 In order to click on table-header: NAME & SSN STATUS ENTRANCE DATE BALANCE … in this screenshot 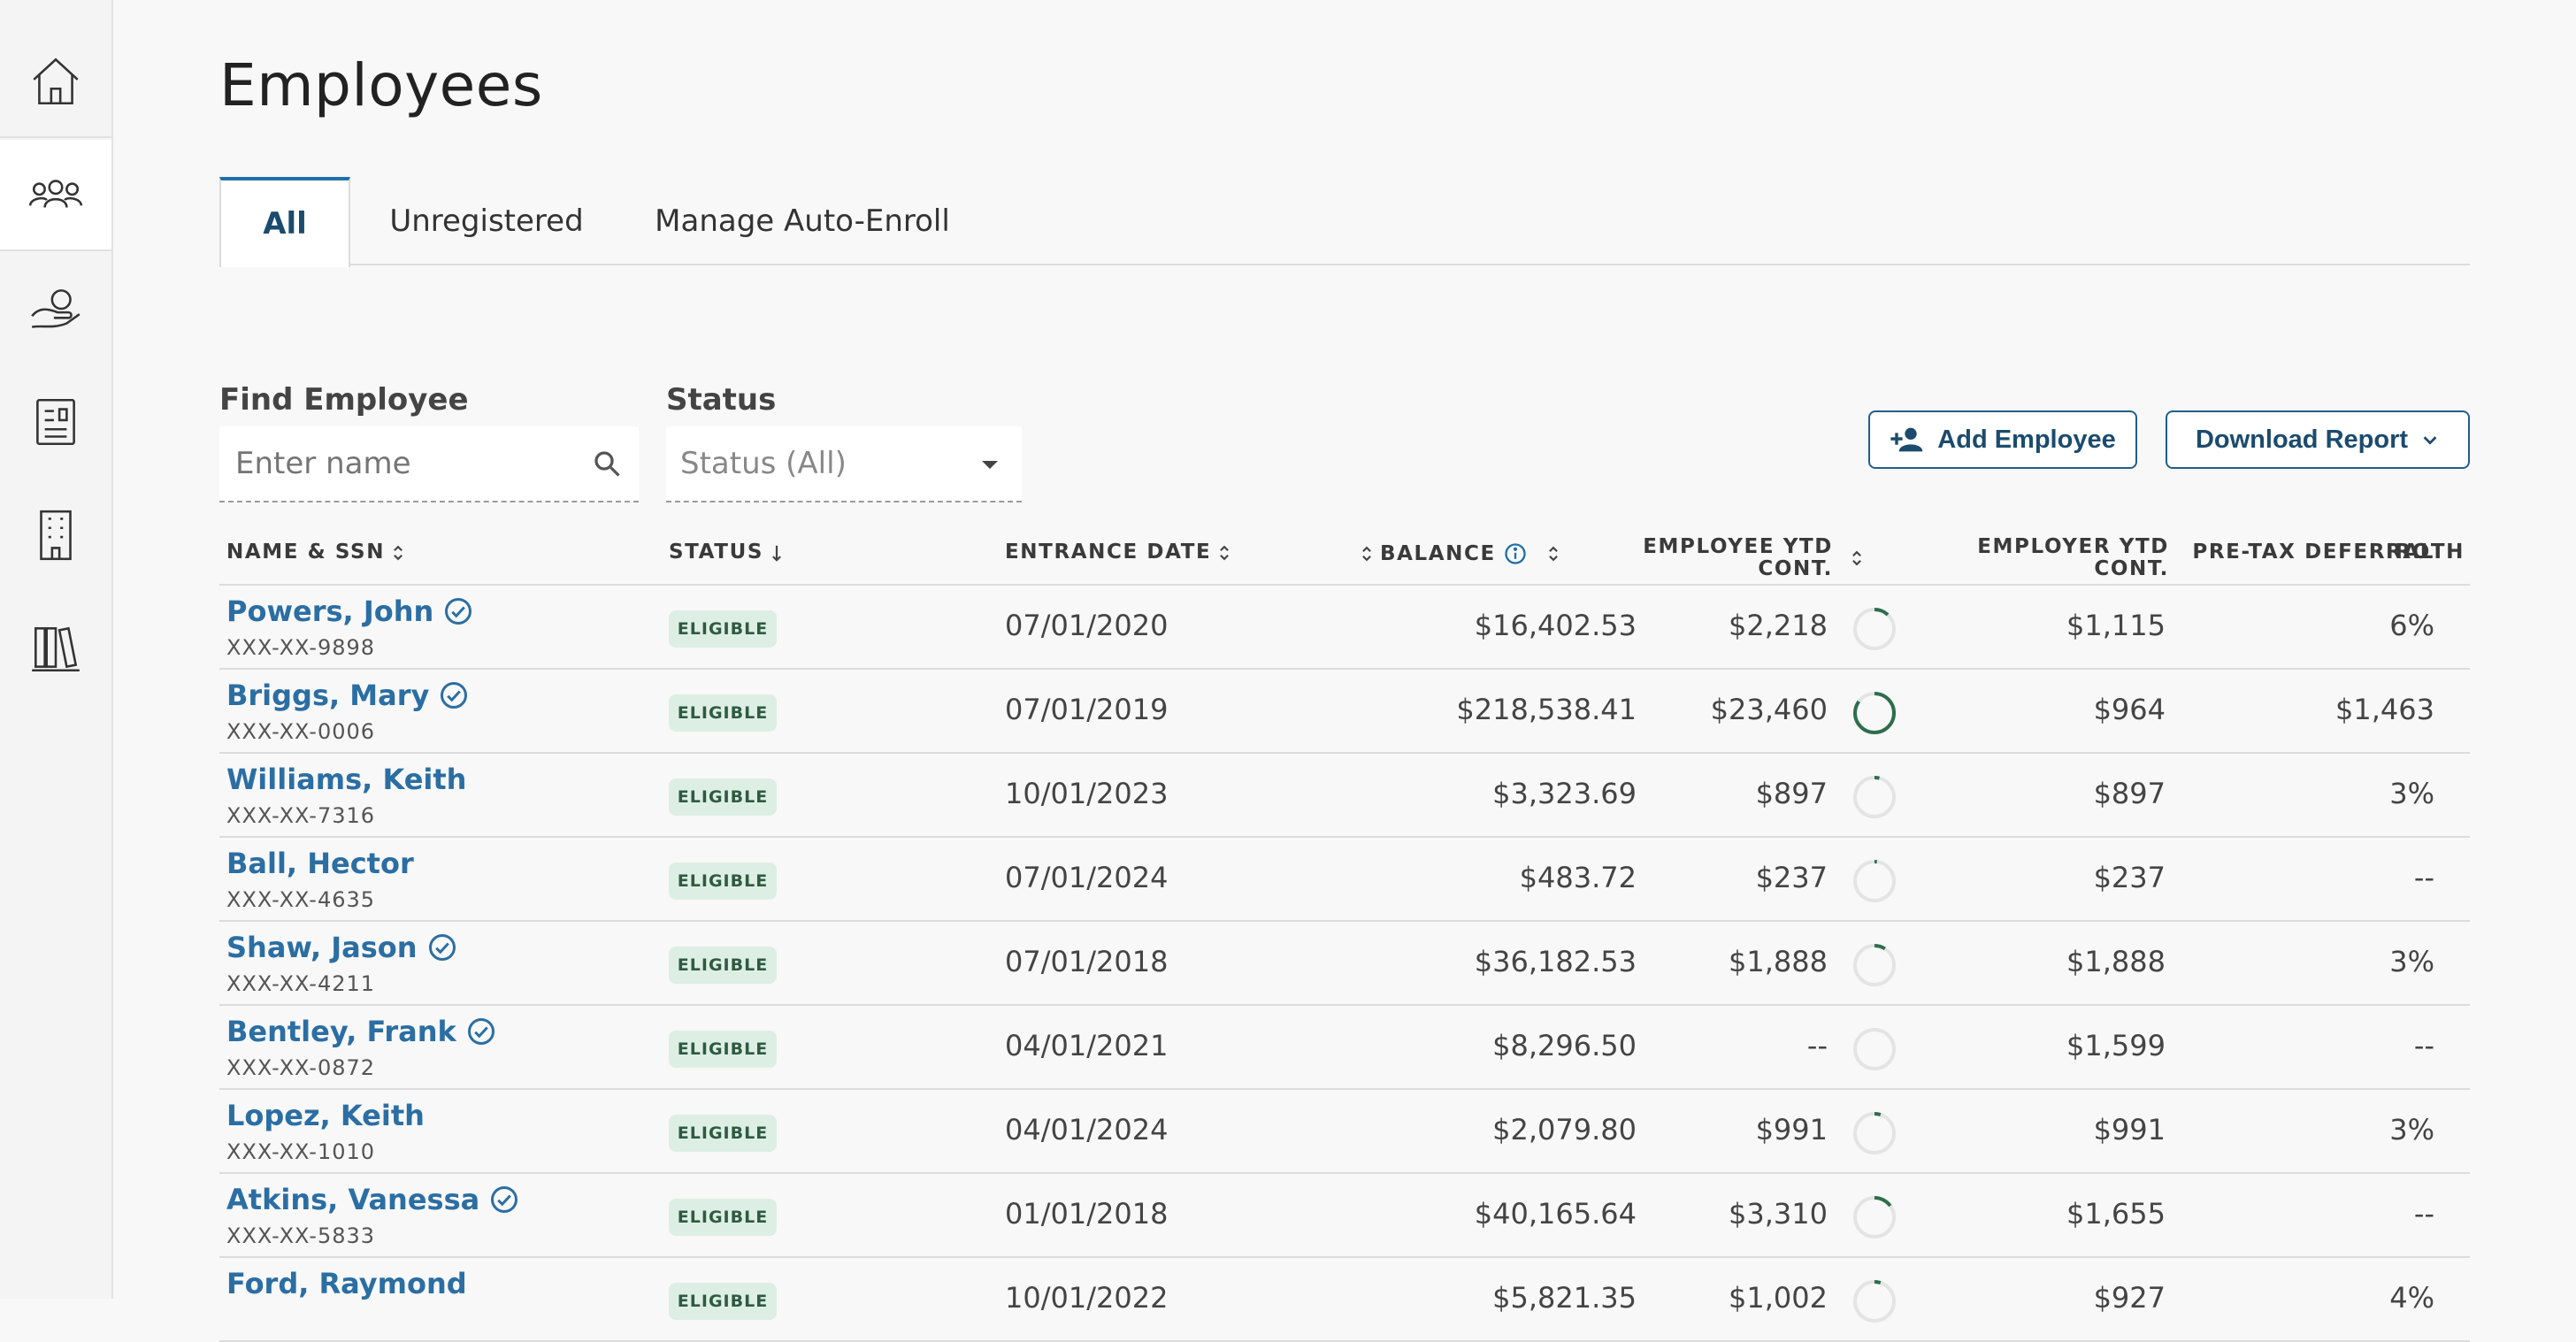, I will do `click(1344, 554)`.